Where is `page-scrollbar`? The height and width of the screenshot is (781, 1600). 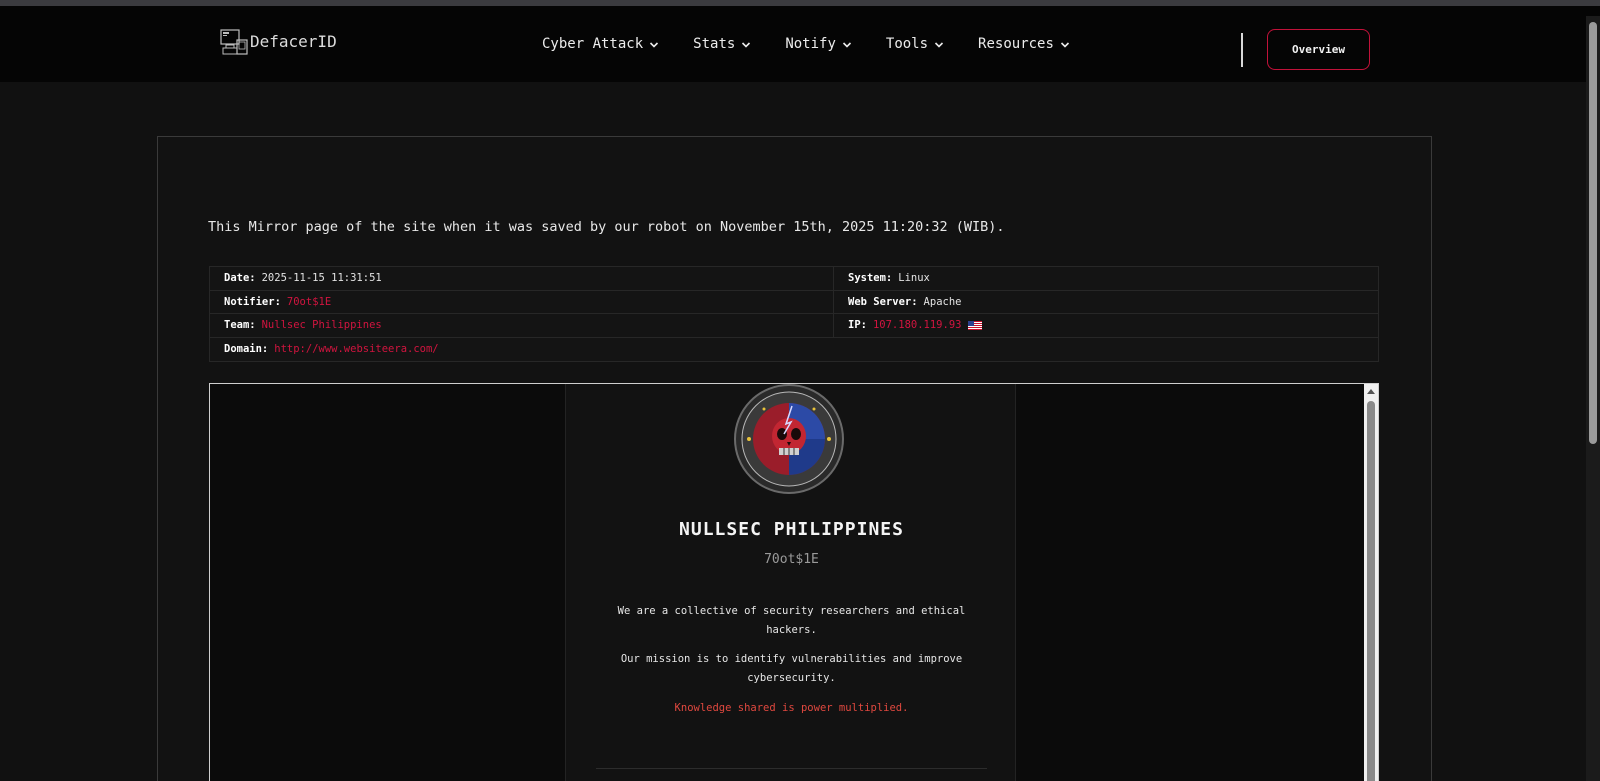 page-scrollbar is located at coordinates (1593, 398).